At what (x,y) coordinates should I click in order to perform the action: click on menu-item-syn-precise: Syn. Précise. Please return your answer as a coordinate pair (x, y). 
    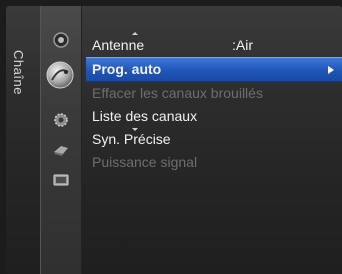
    Looking at the image, I should click on (214, 139).